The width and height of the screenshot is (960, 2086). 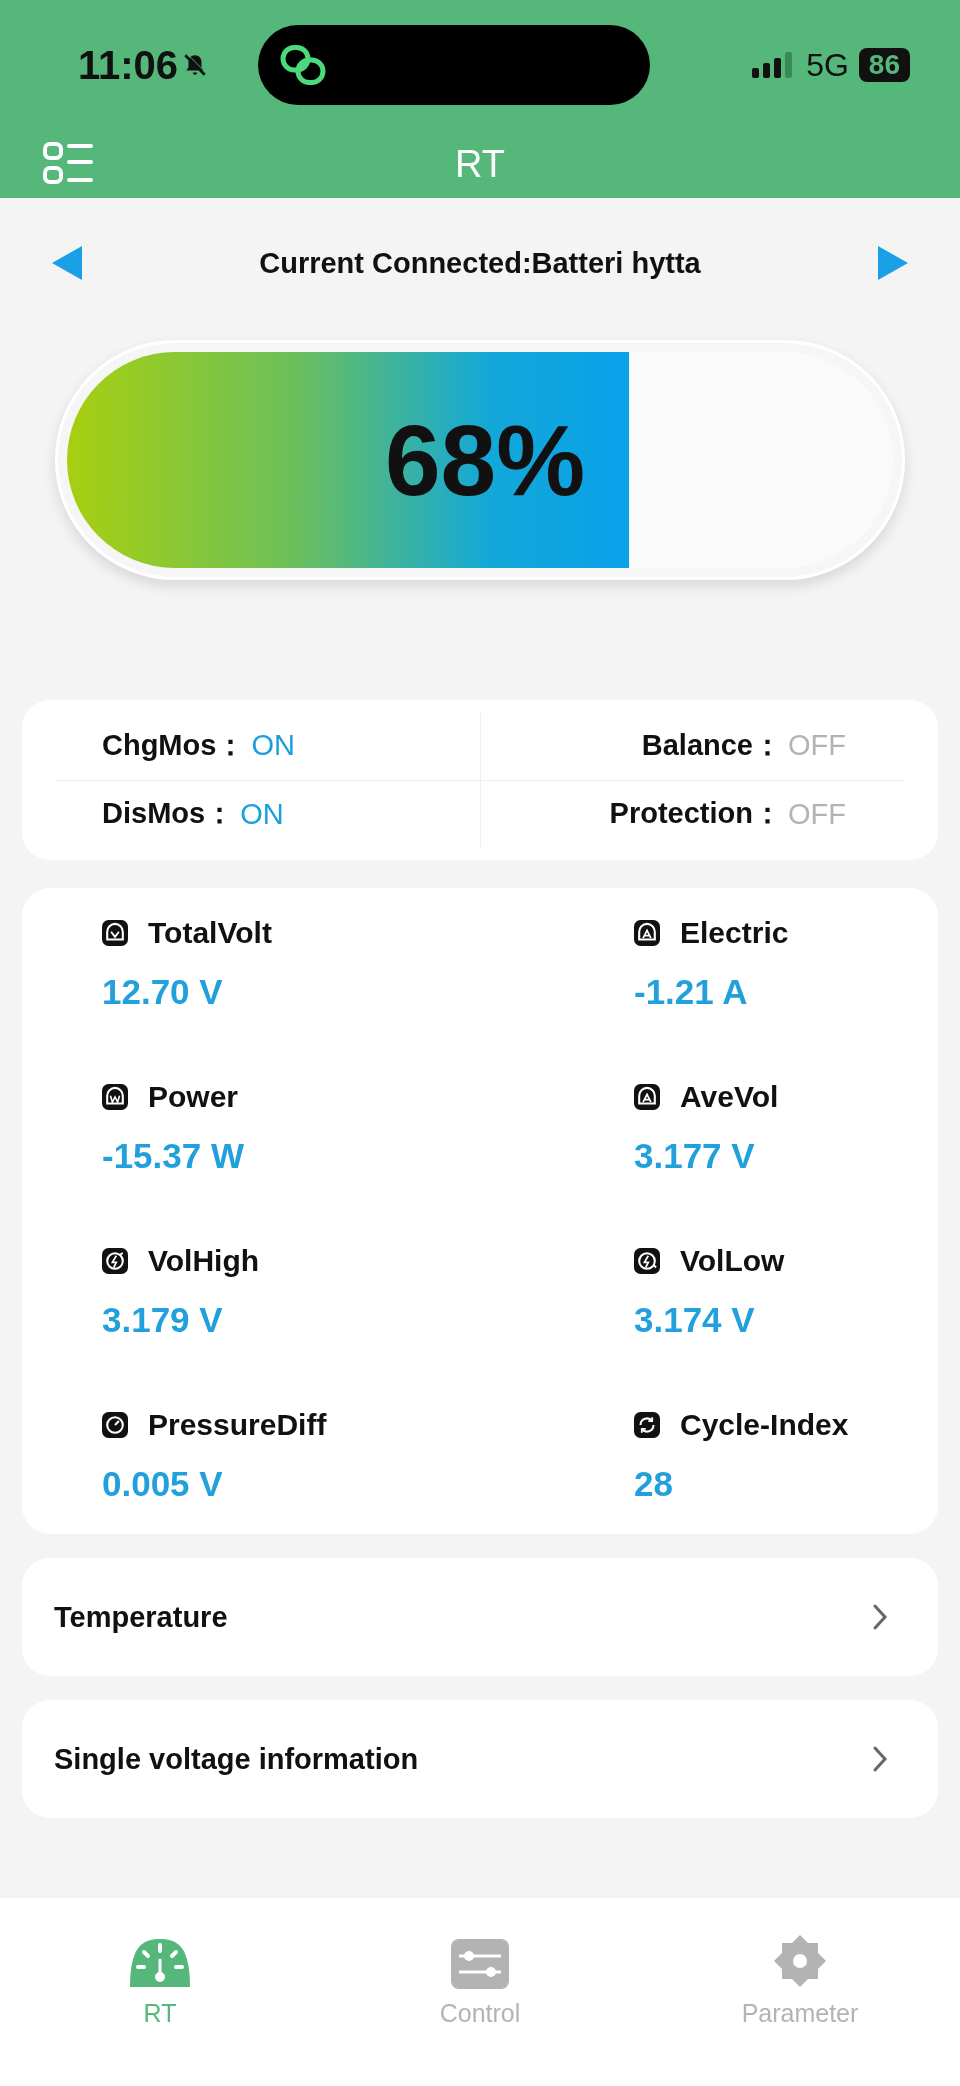 I want to click on screen-title: RT, so click(x=480, y=164).